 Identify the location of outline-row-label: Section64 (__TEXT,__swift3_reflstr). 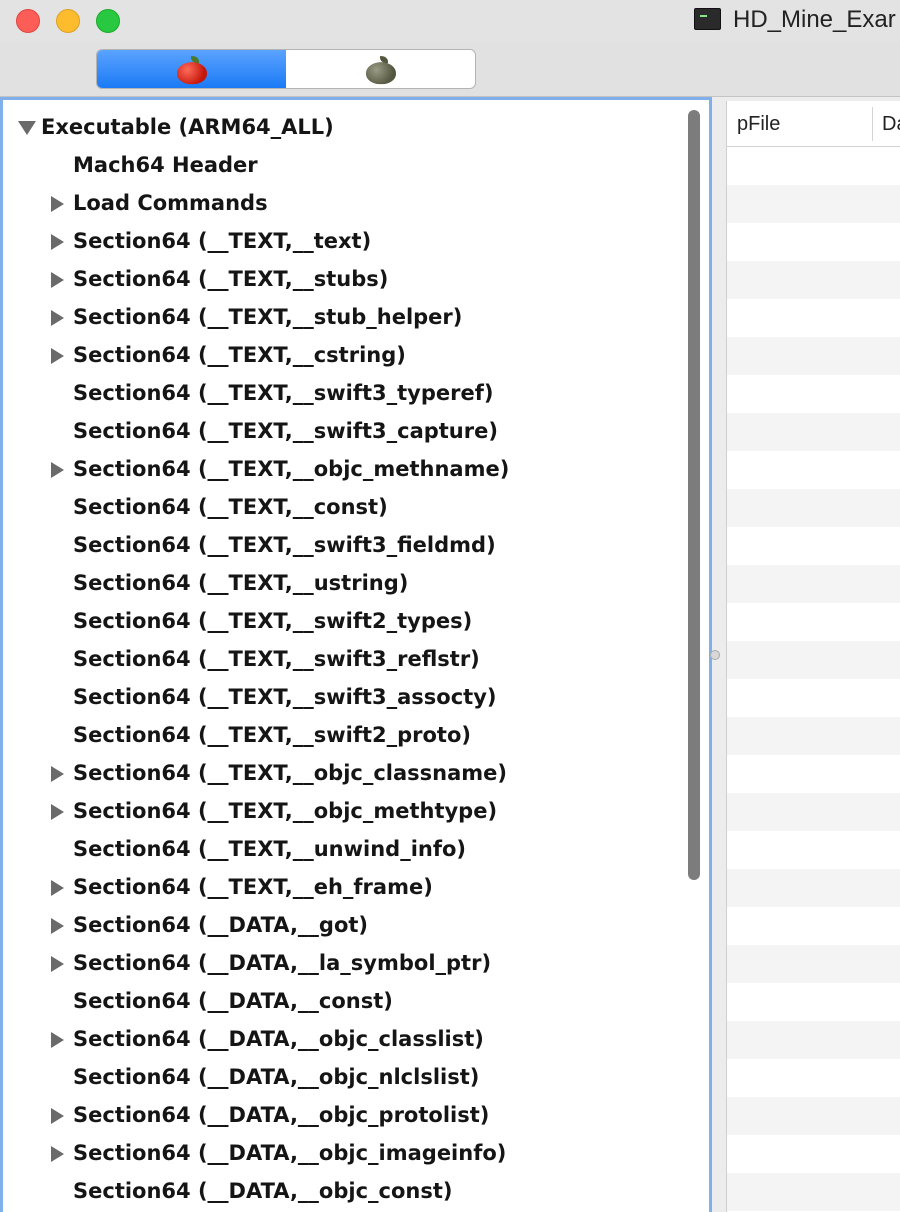
(276, 659).